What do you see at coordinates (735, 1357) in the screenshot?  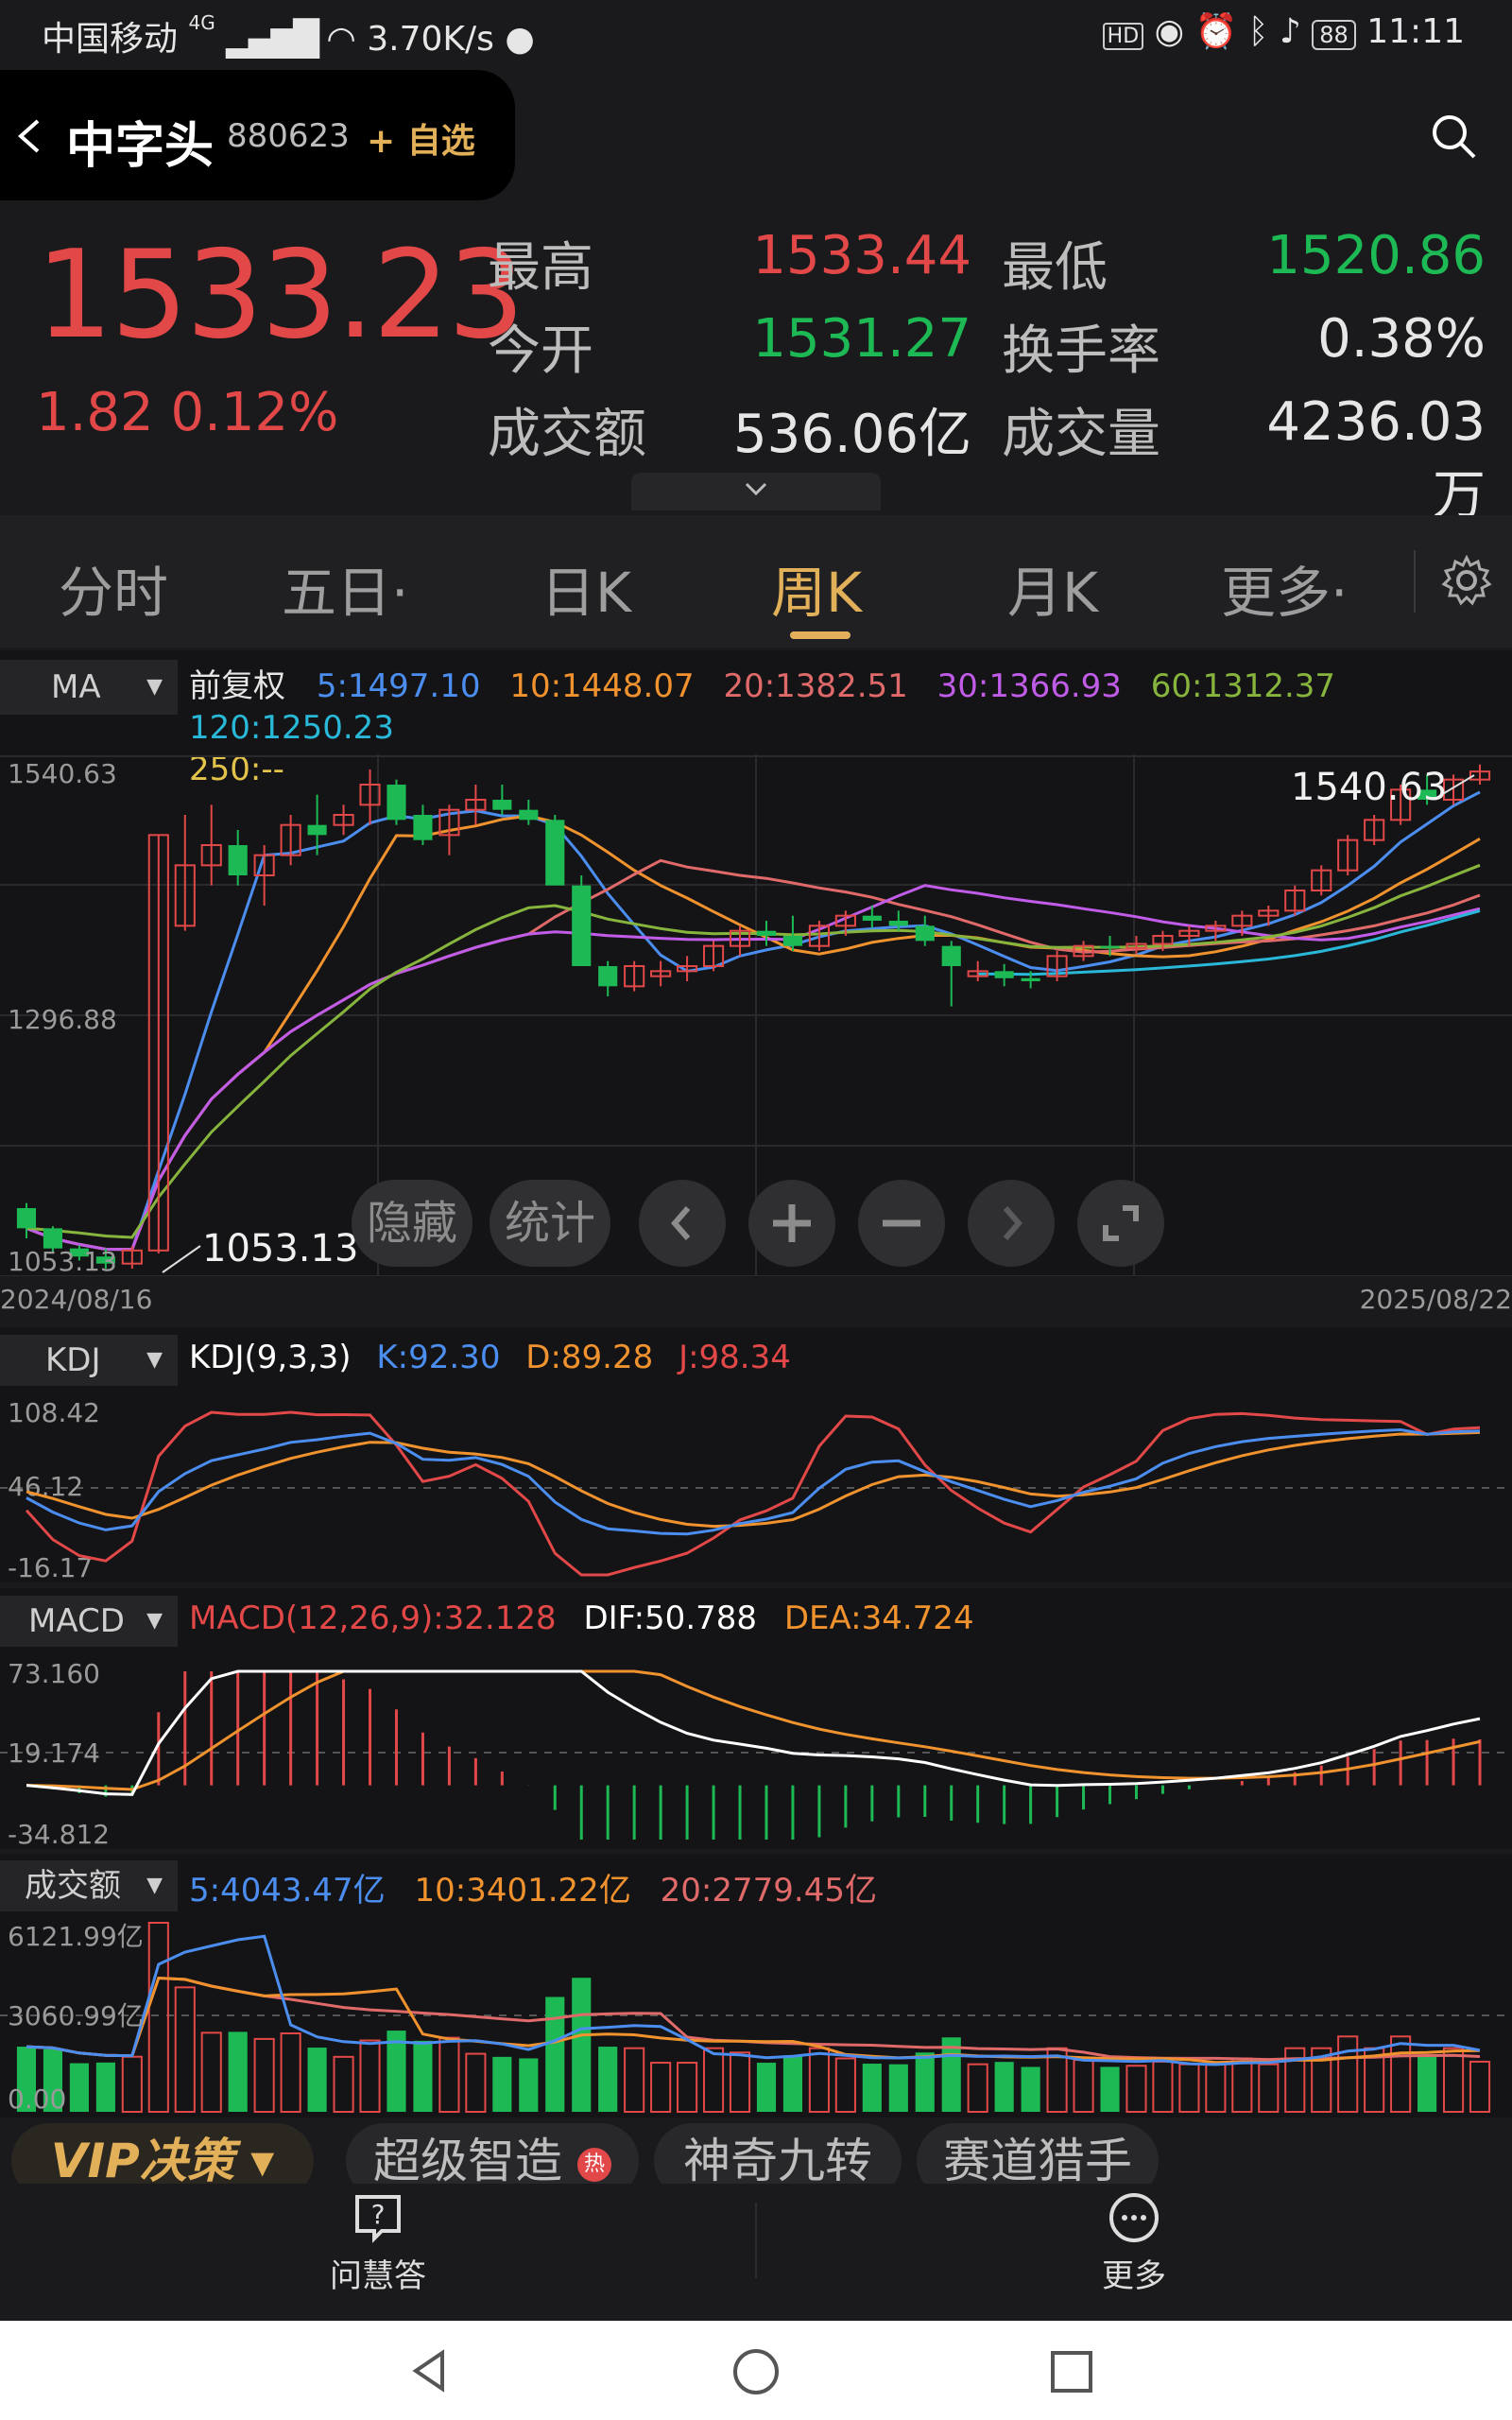 I see `kdj-j: J:98.34` at bounding box center [735, 1357].